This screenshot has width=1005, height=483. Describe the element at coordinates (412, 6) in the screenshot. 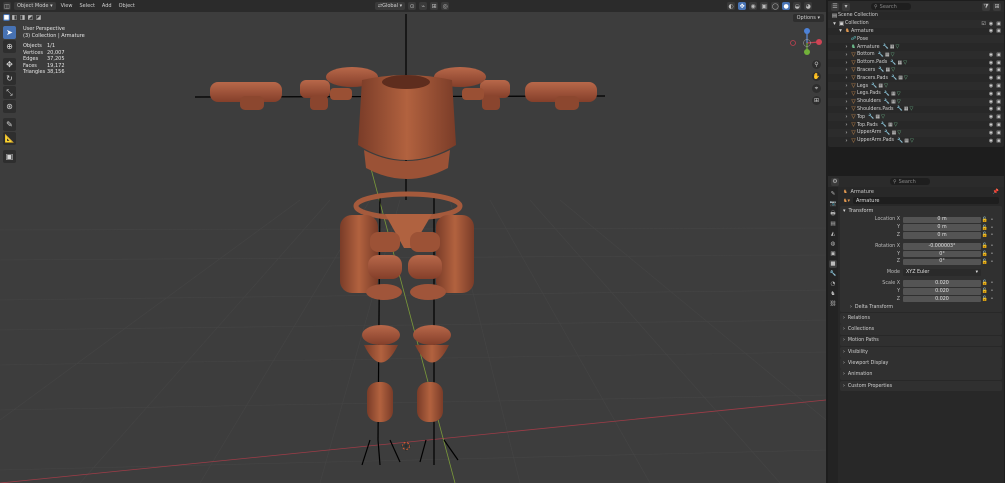

I see `pivot-icon: ⊙` at that location.